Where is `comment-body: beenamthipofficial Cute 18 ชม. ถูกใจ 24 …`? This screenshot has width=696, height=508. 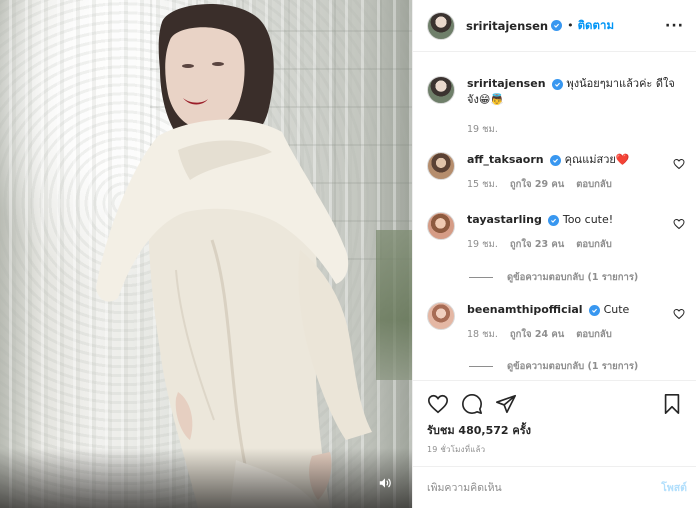 comment-body: beenamthipofficial Cute 18 ชม. ถูกใจ 24 … is located at coordinates (576, 322).